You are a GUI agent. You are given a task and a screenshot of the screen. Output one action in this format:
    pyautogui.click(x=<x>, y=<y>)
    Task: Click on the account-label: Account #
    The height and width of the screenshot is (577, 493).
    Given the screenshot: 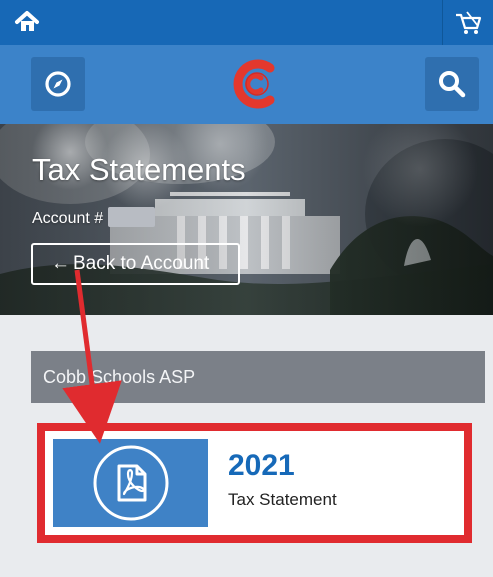 What is the action you would take?
    pyautogui.click(x=68, y=218)
    